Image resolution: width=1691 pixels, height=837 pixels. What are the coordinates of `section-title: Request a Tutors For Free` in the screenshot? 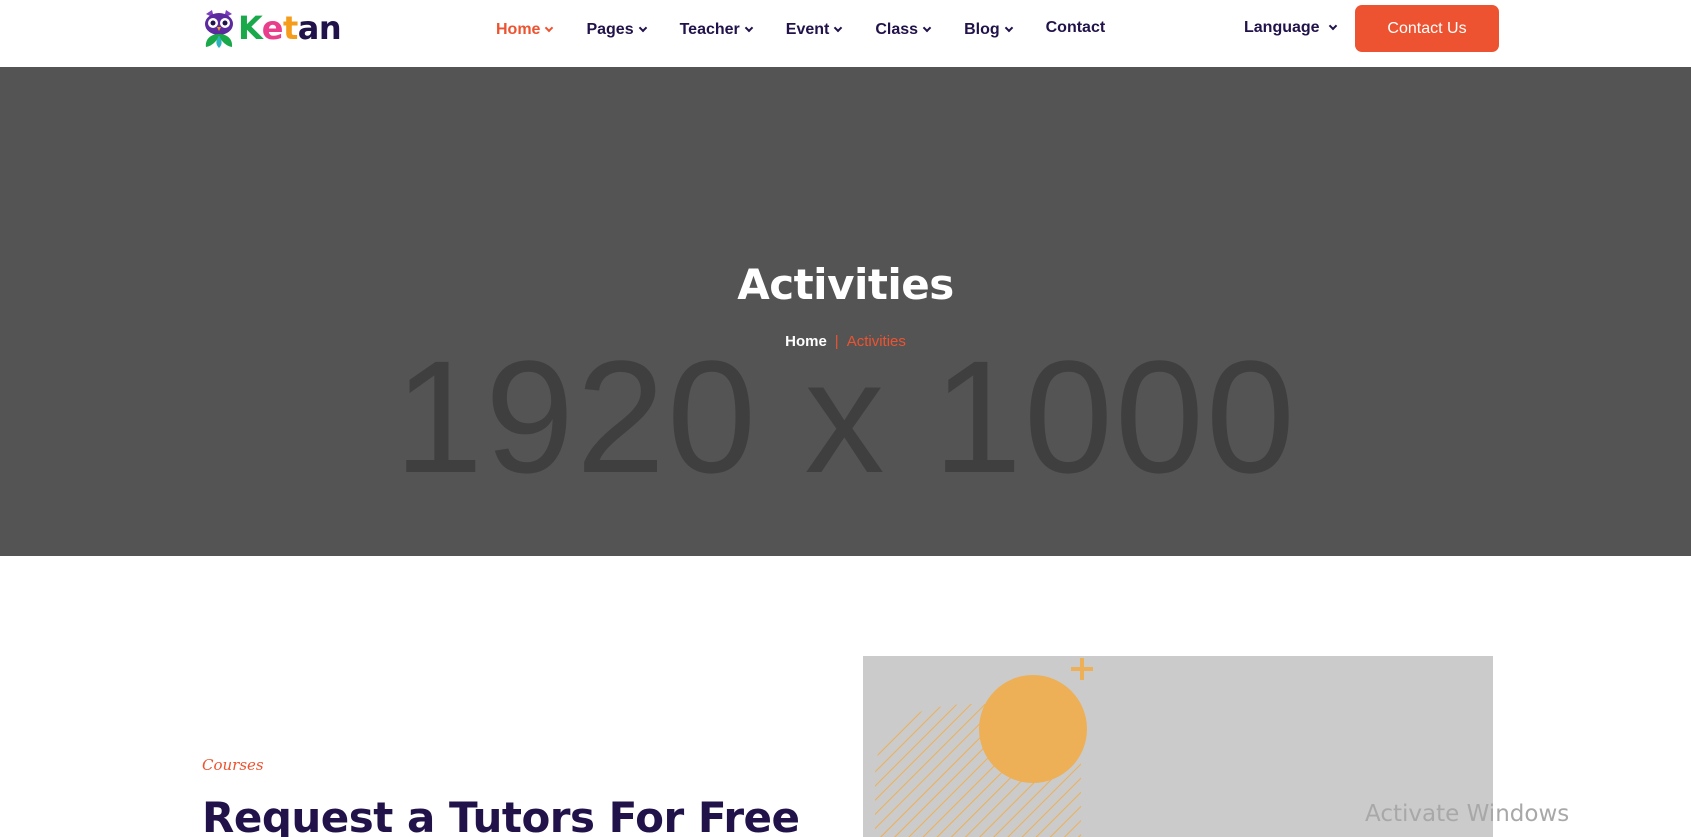 It's located at (501, 815).